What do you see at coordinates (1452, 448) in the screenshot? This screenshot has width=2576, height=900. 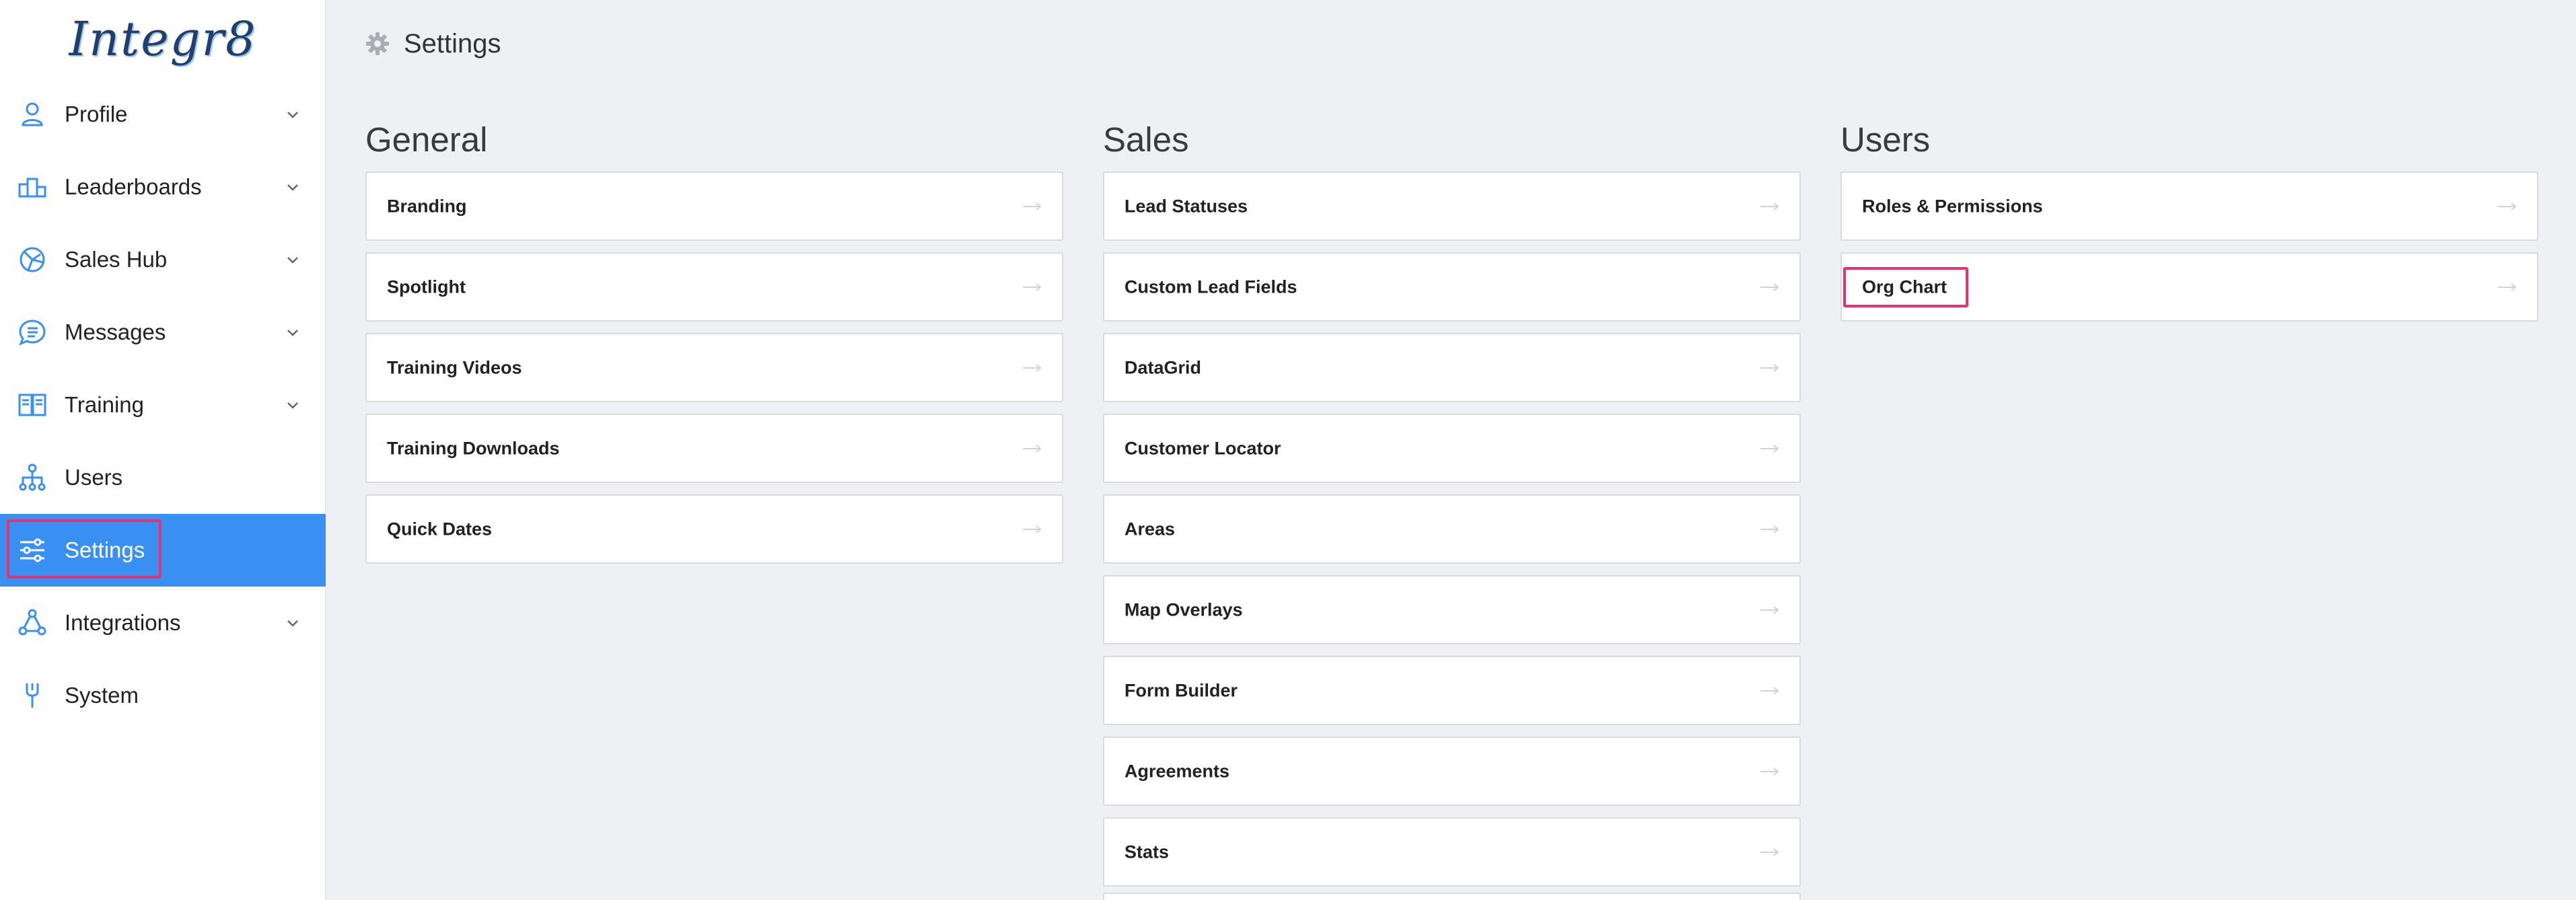 I see `settings-item-customer-locator: Customer Locator` at bounding box center [1452, 448].